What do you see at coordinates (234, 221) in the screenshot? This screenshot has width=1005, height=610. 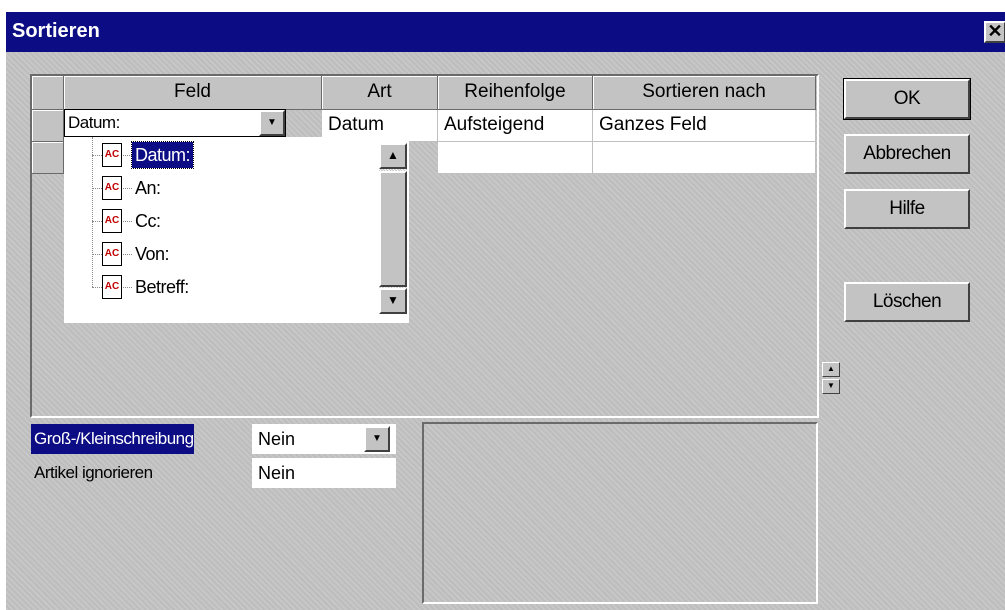 I see `list-item: AC Cc:` at bounding box center [234, 221].